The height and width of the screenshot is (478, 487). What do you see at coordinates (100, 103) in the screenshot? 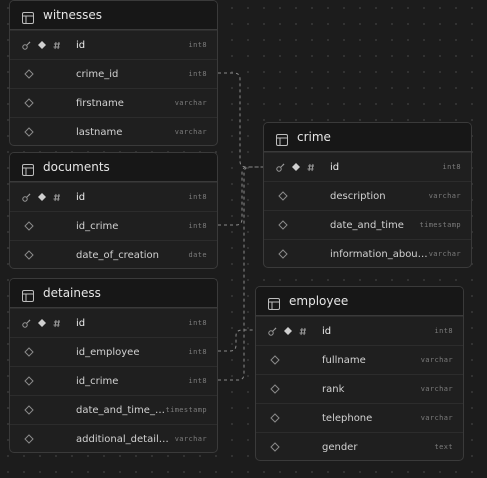
I see `column-name: firstname` at bounding box center [100, 103].